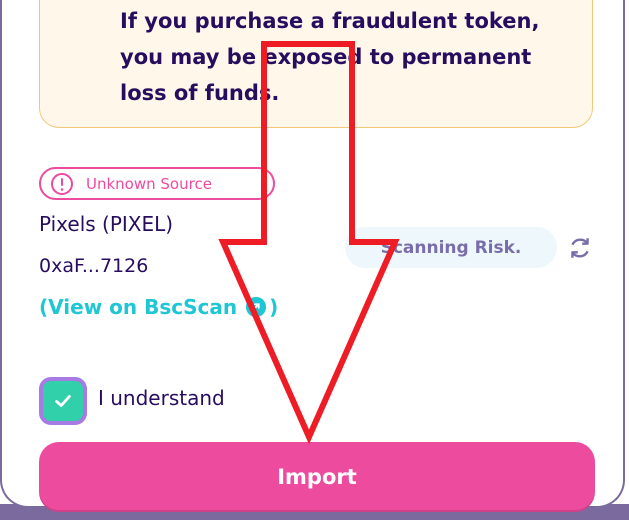 The height and width of the screenshot is (520, 629). I want to click on understand-checkbox, so click(63, 401).